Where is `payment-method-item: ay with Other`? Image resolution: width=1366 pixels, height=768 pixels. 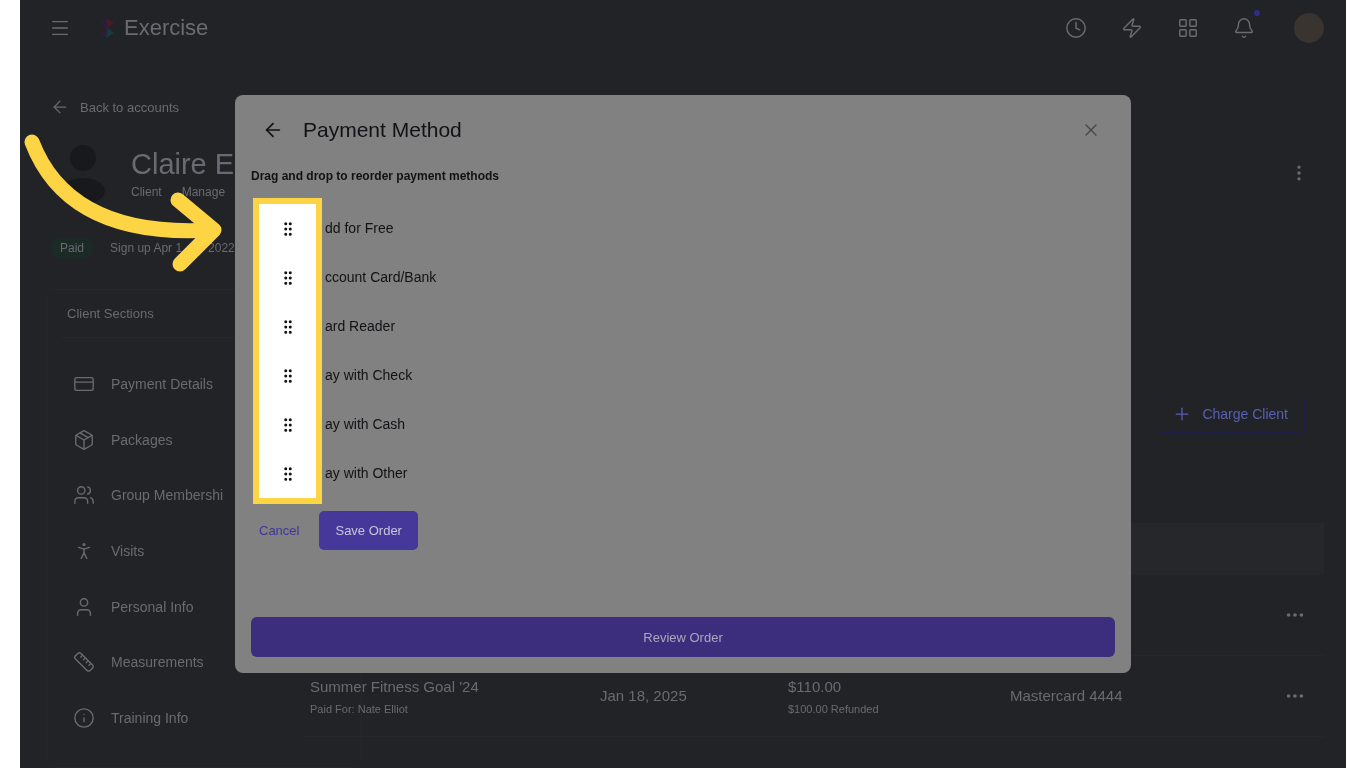 payment-method-item: ay with Other is located at coordinates (381, 473).